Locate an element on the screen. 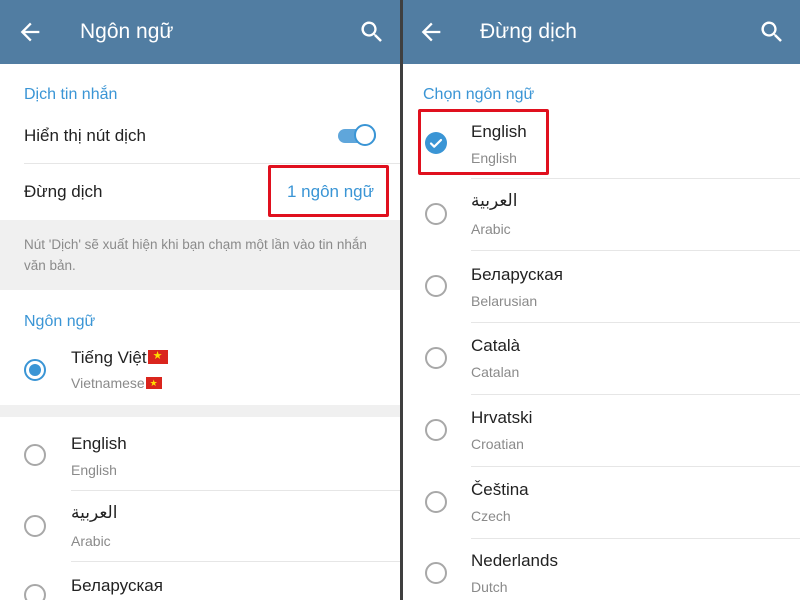 The image size is (800, 600). language-row-czech: Čeština Czech is located at coordinates (601, 502).